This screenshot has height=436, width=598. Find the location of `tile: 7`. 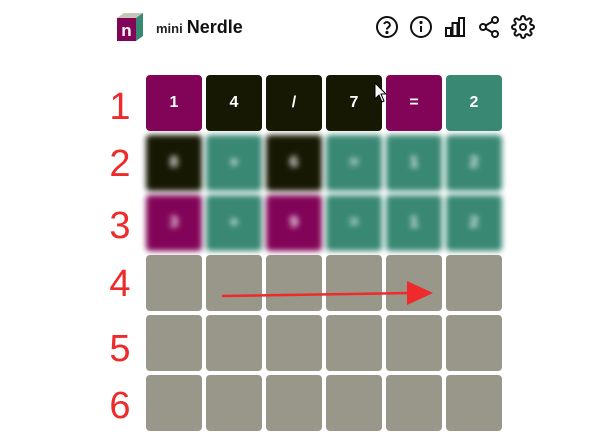

tile: 7 is located at coordinates (354, 103).